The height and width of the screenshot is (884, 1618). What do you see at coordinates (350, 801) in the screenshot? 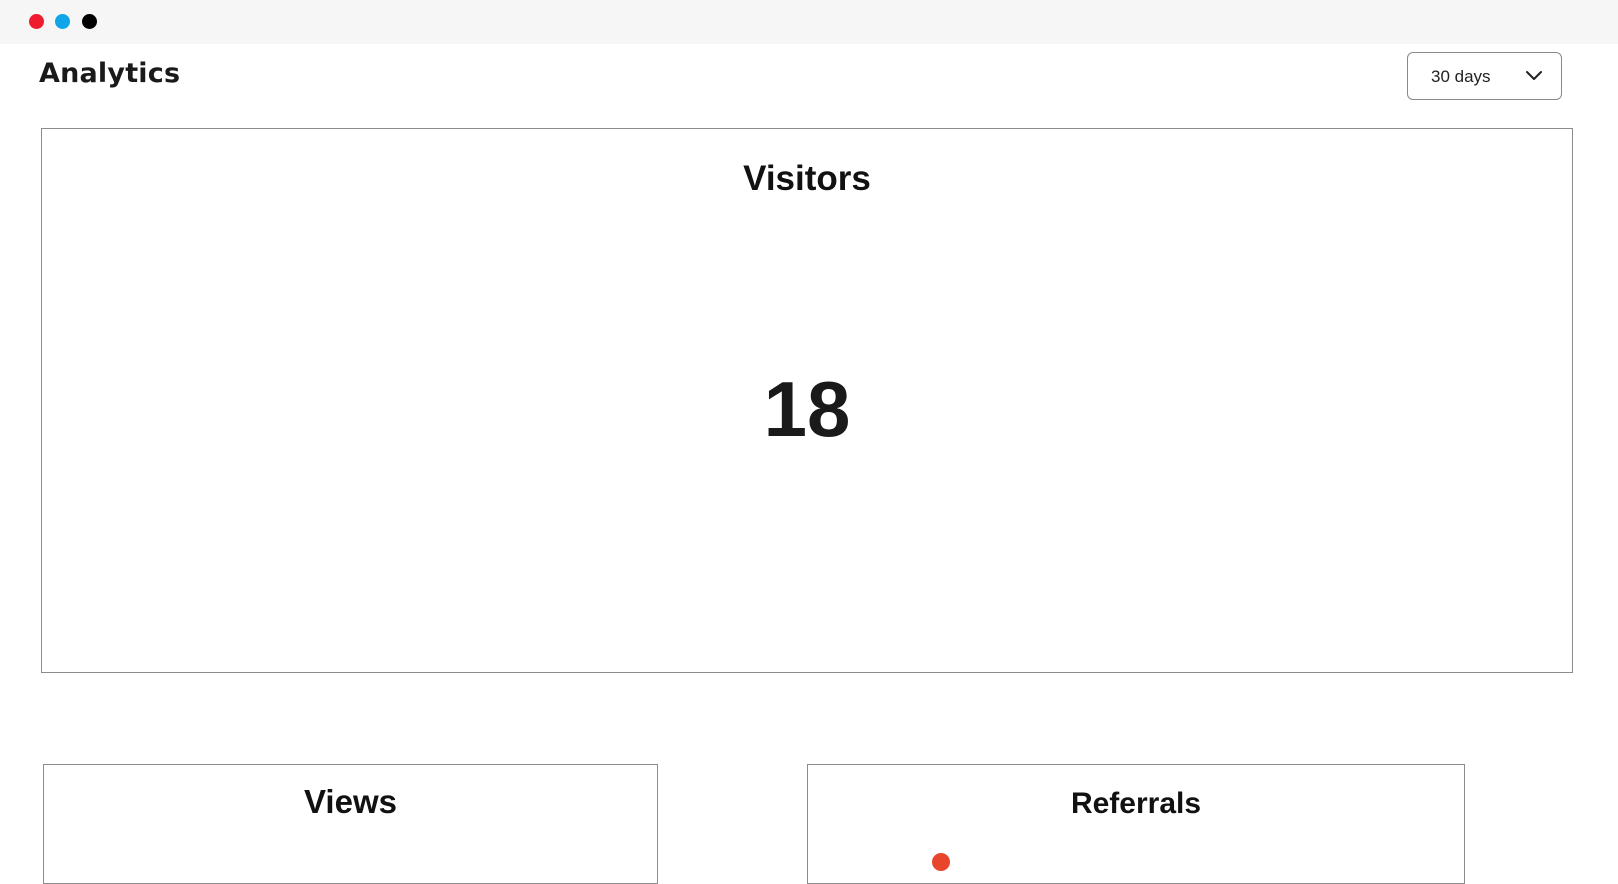
I see `views-card-title: Views` at bounding box center [350, 801].